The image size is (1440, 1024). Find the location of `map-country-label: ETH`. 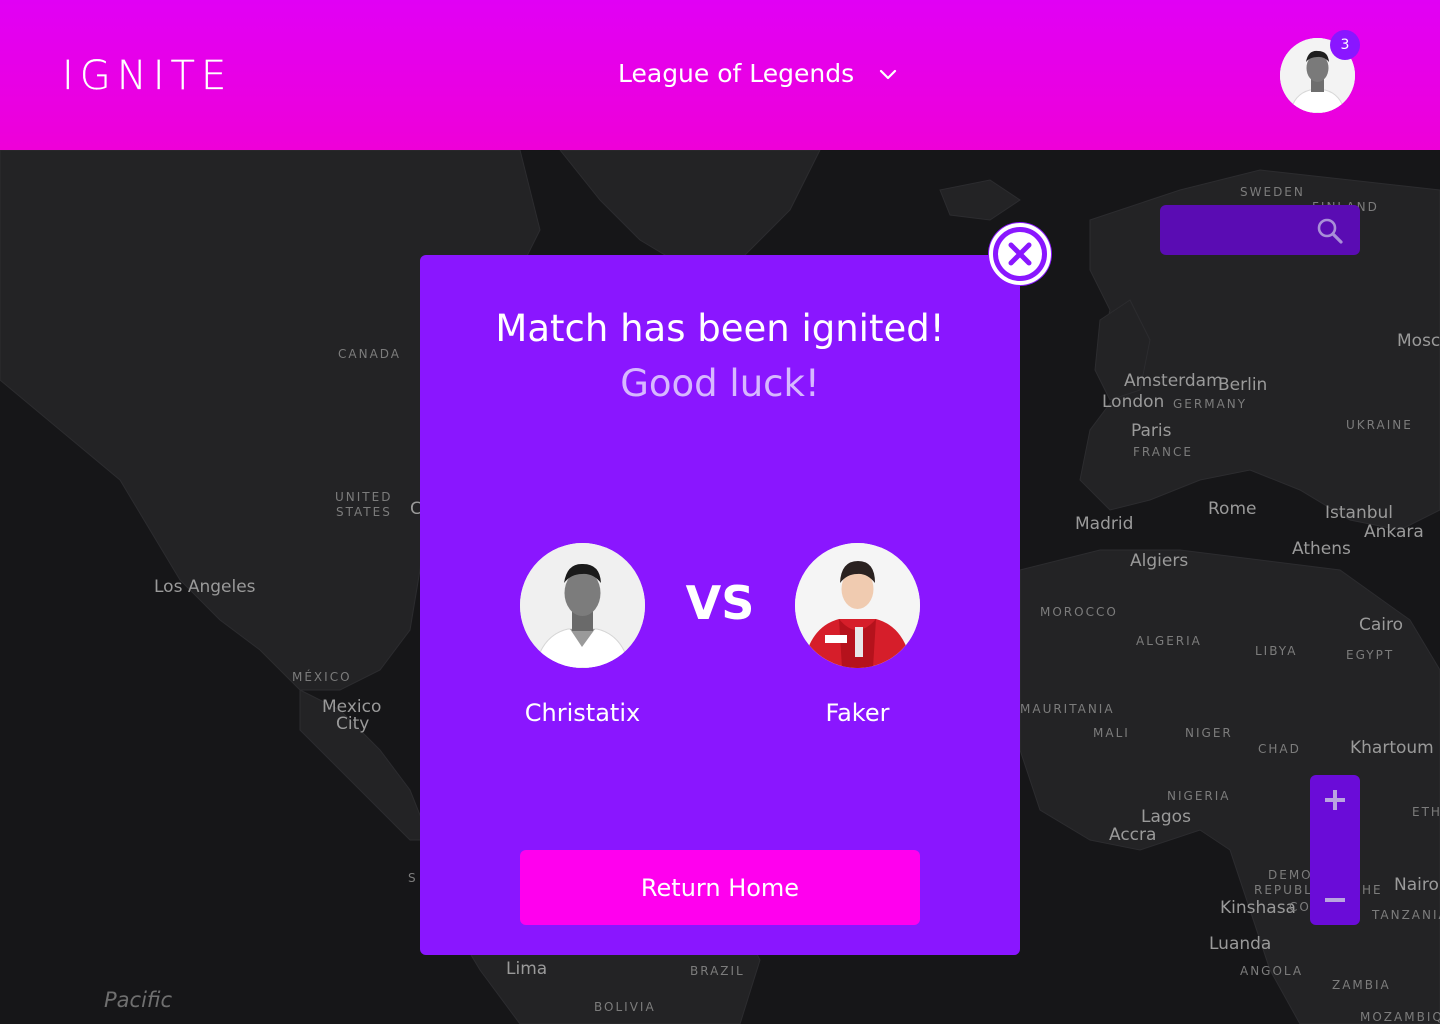

map-country-label: ETH is located at coordinates (1426, 812).